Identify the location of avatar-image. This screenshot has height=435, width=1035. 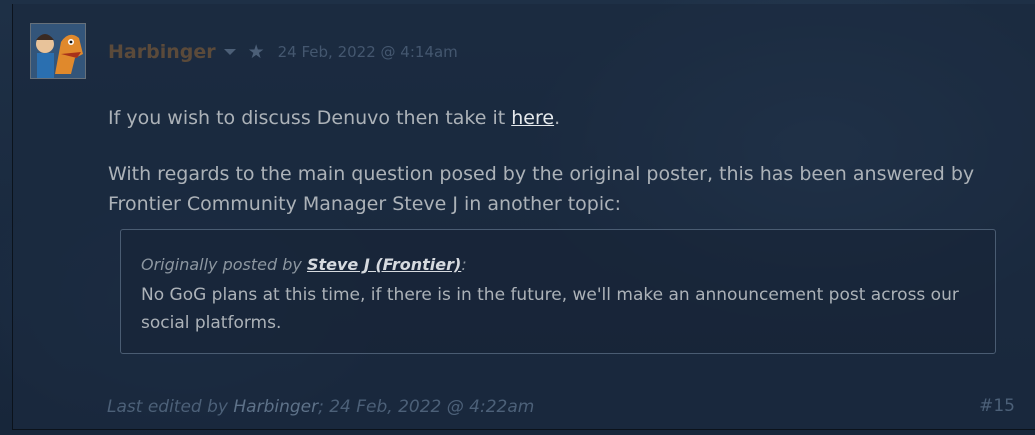
(58, 51).